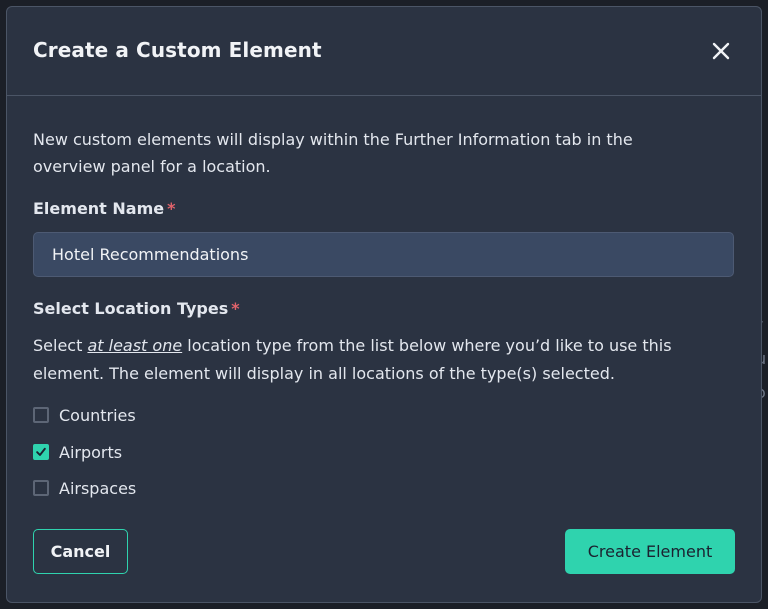  Describe the element at coordinates (384, 51) in the screenshot. I see `dialog-header: Create a Custom Element` at that location.